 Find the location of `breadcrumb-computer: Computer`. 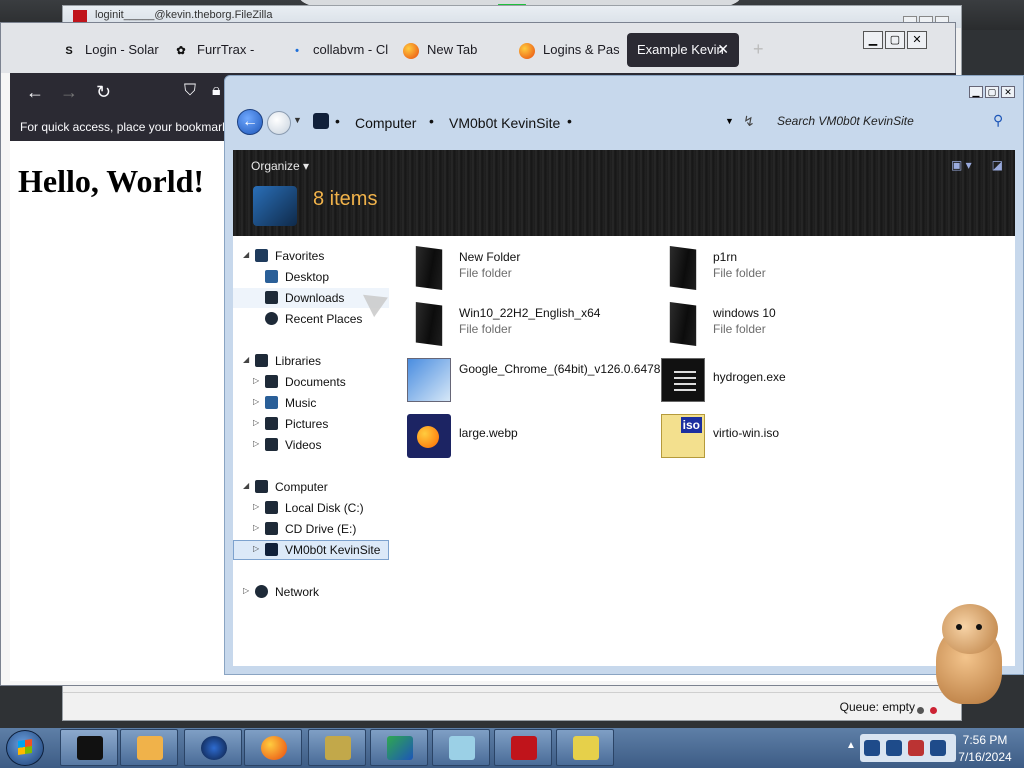

breadcrumb-computer: Computer is located at coordinates (385, 123).